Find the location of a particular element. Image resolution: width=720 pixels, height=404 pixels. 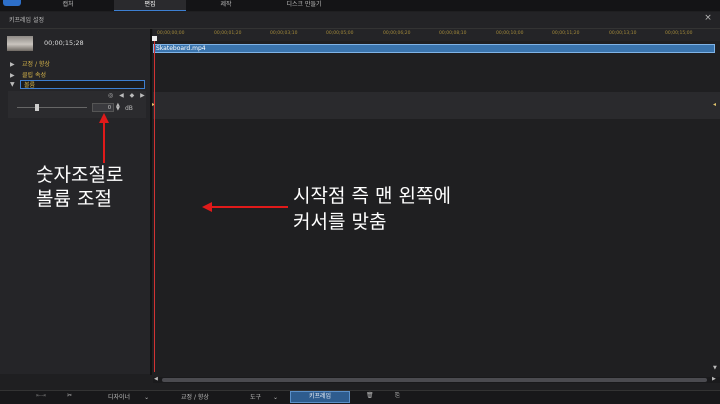

annotation-arrows is located at coordinates (193, 162).